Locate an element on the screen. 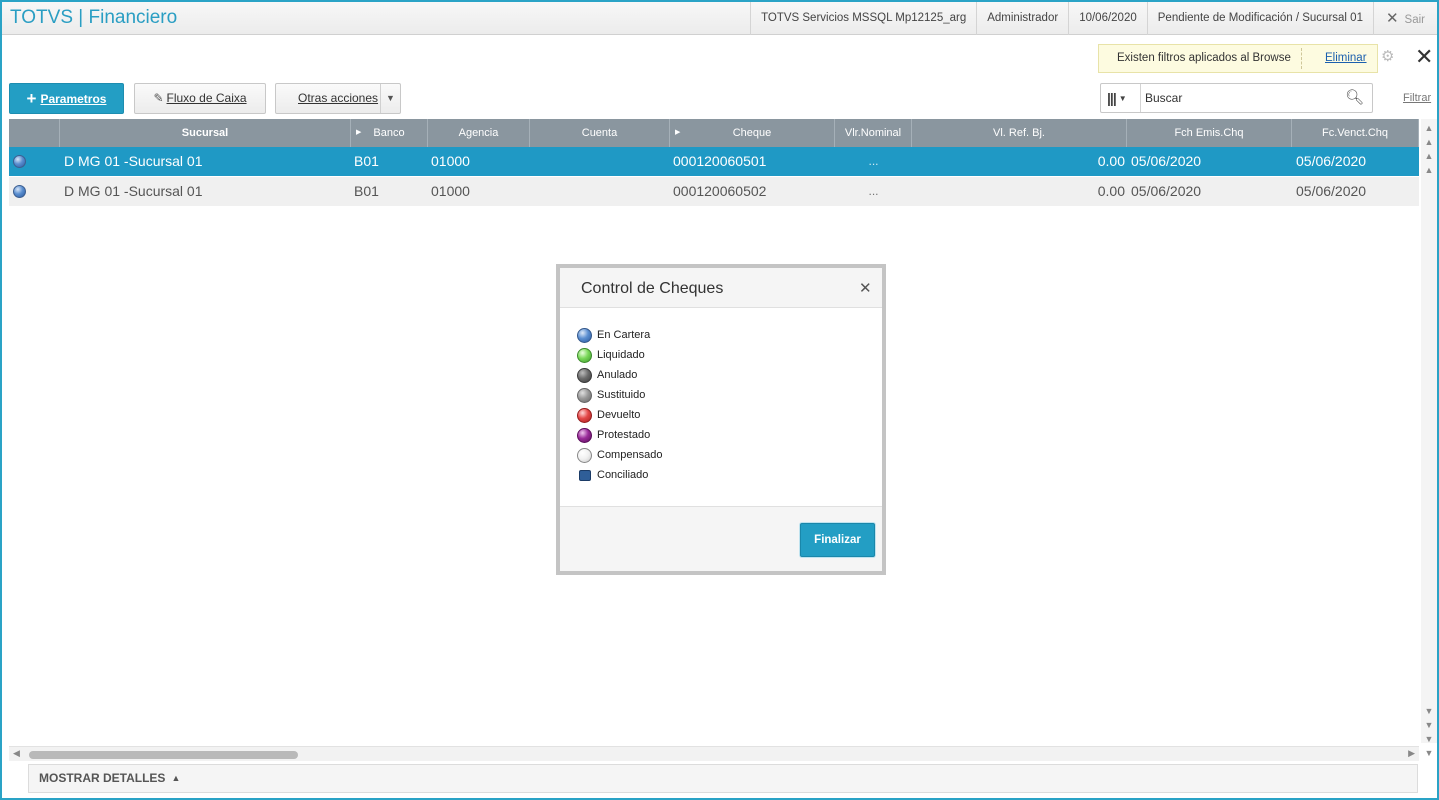 Image resolution: width=1439 pixels, height=800 pixels. column-header-cheque-label: Cheque is located at coordinates (752, 133).